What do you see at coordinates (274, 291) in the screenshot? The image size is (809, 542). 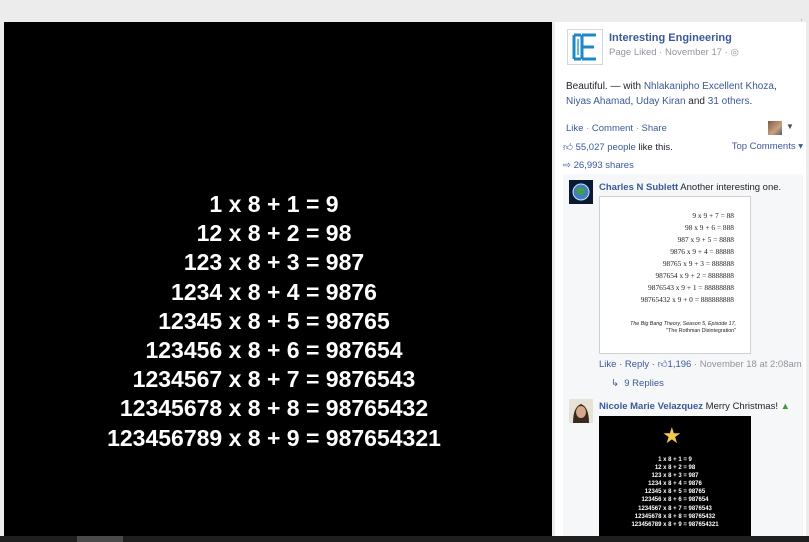 I see `equation-line: 1234 x 8 + 4 = 9876` at bounding box center [274, 291].